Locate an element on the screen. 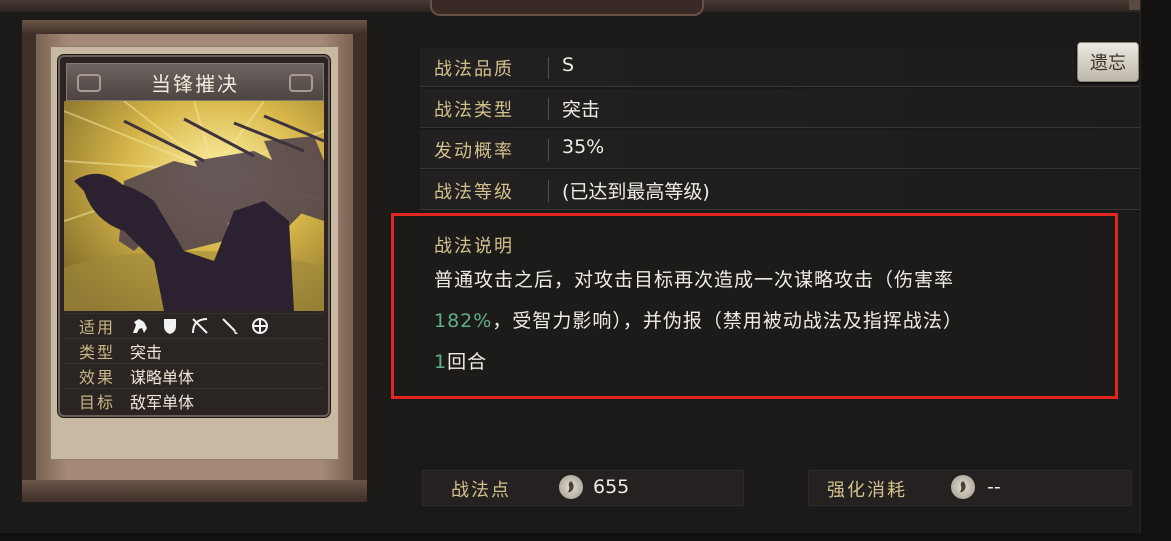  title-ornament-left is located at coordinates (89, 83).